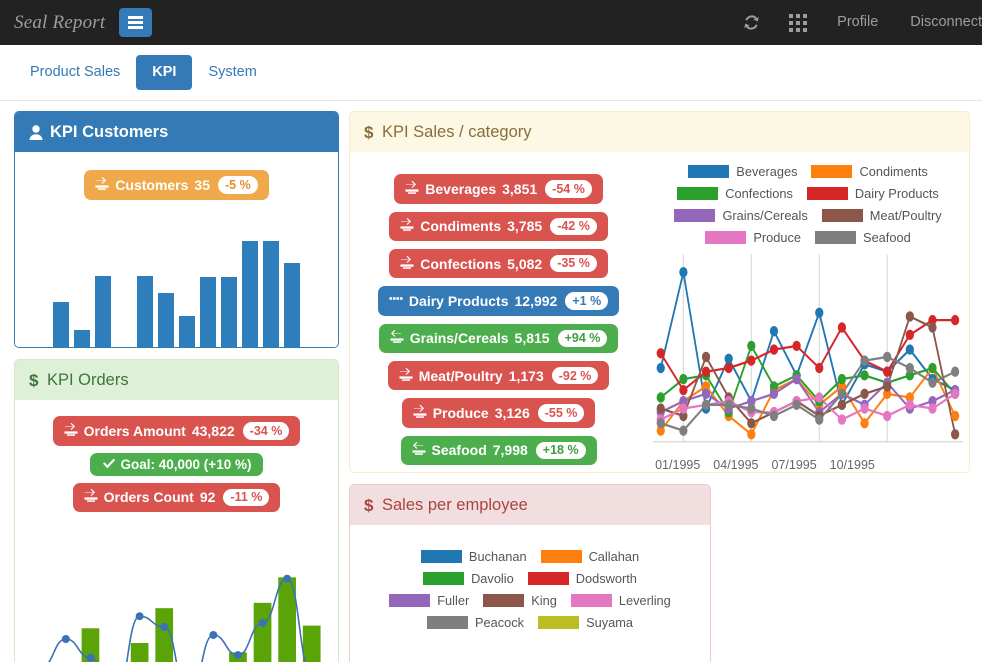  I want to click on kpi-sales-category-legend-item: Beverages, so click(742, 171).